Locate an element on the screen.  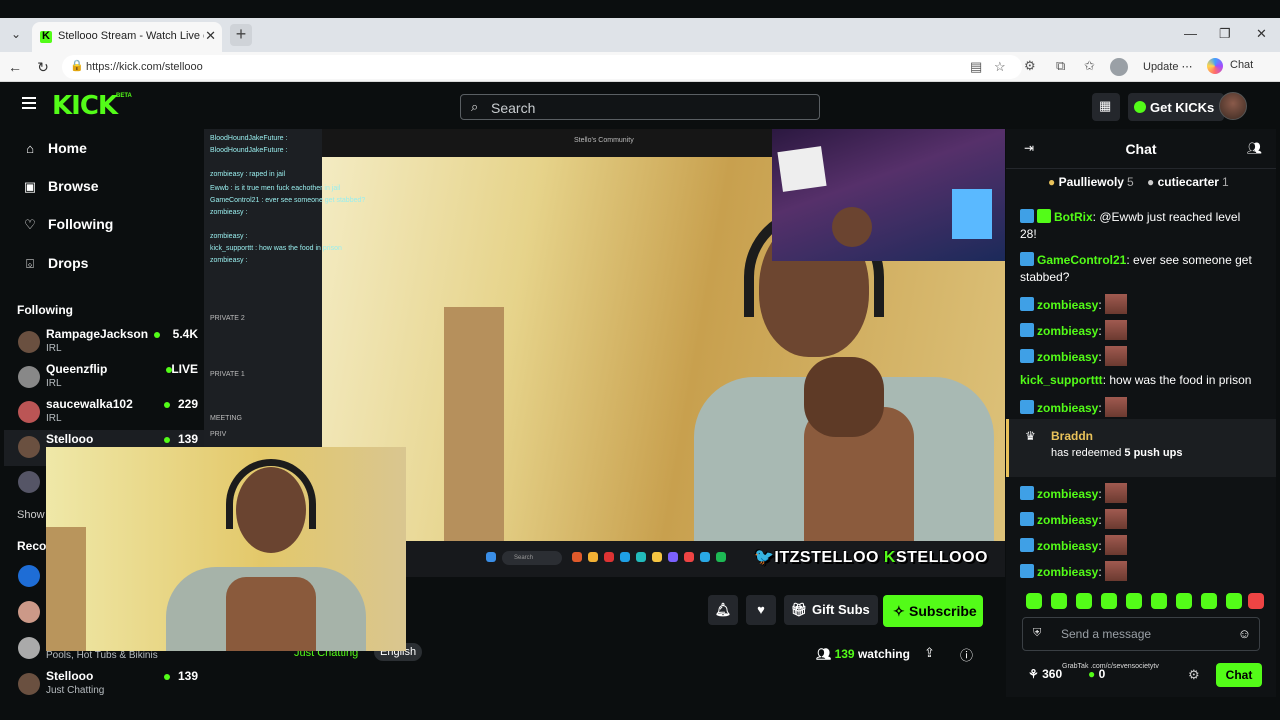
gifter-name: Paulliewoly is located at coordinates (1091, 182).